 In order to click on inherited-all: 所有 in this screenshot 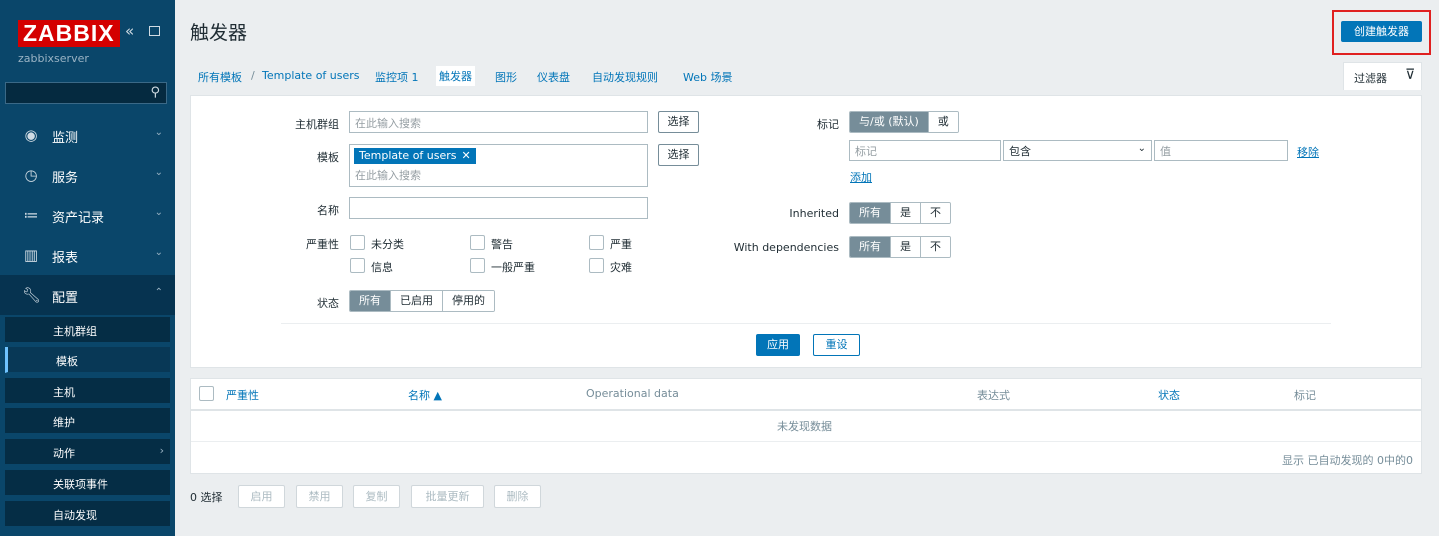, I will do `click(870, 213)`.